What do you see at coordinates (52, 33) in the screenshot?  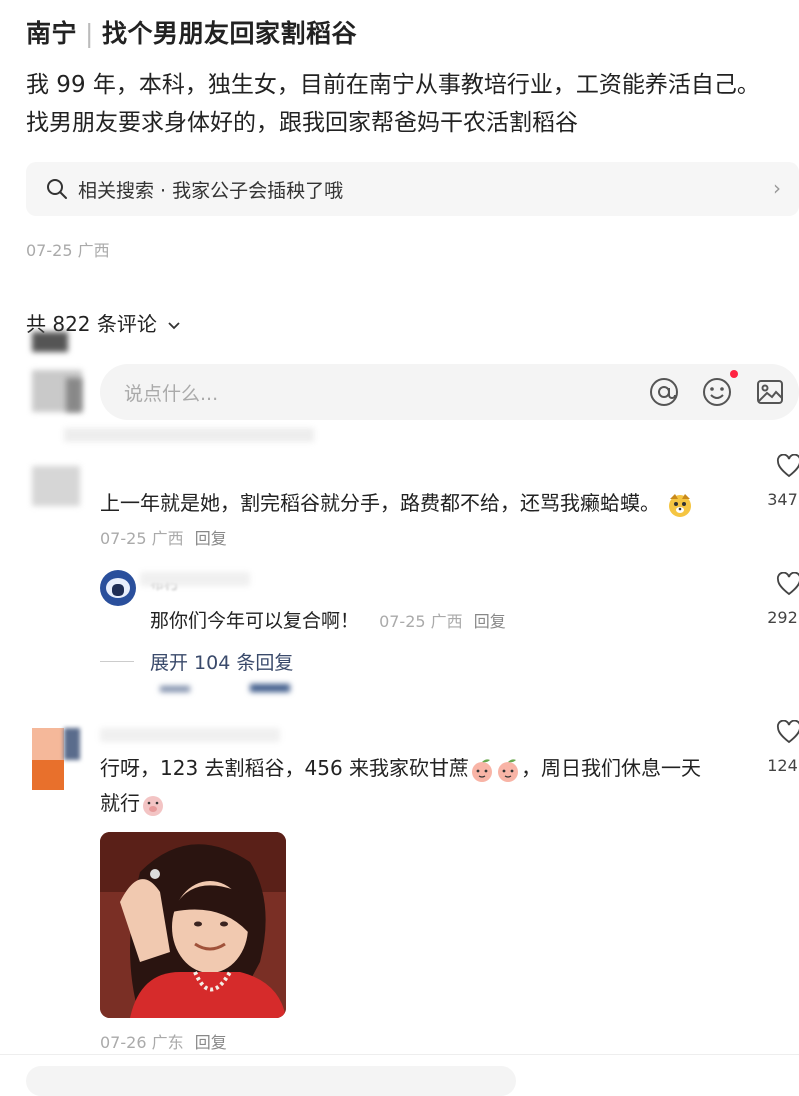 I see `post-location: 南宁` at bounding box center [52, 33].